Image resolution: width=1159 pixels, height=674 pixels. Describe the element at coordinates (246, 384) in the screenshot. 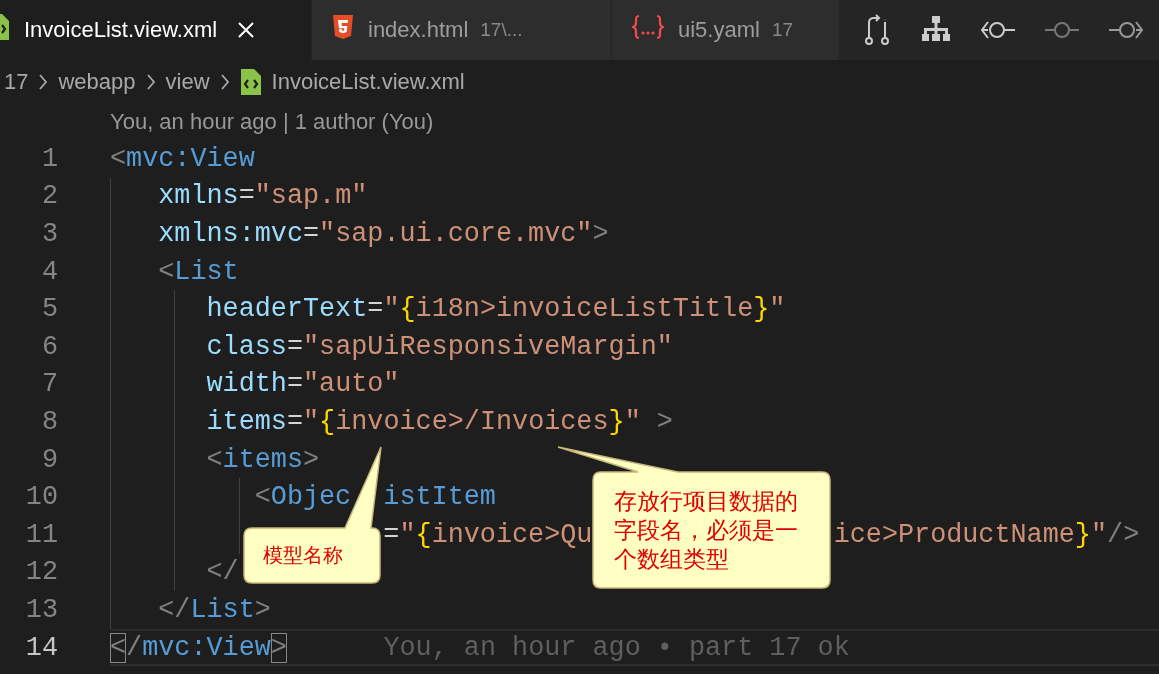

I see `code-token: width` at that location.